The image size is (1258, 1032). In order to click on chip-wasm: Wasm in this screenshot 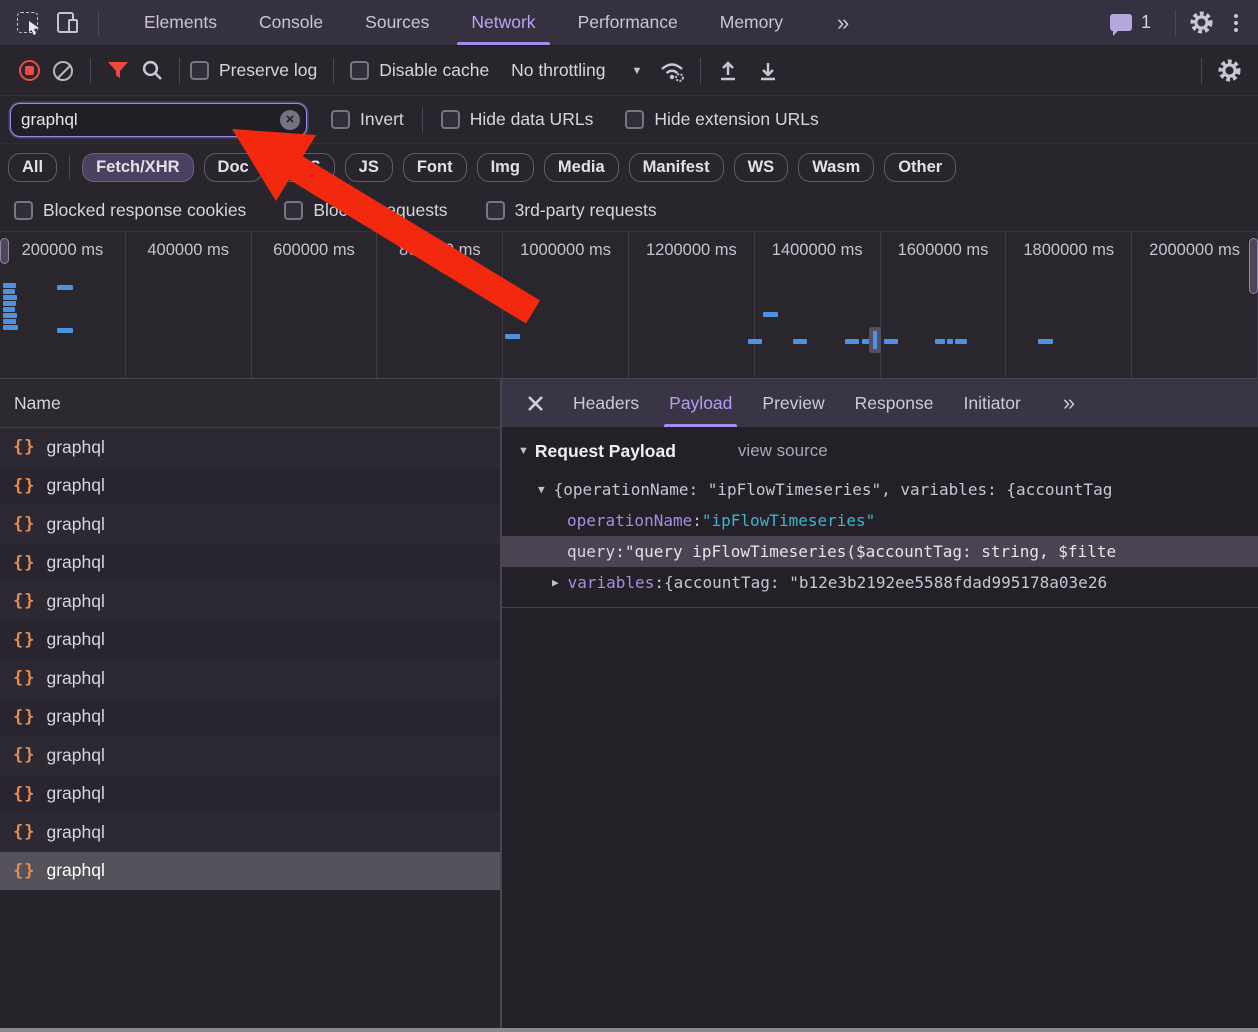, I will do `click(836, 167)`.